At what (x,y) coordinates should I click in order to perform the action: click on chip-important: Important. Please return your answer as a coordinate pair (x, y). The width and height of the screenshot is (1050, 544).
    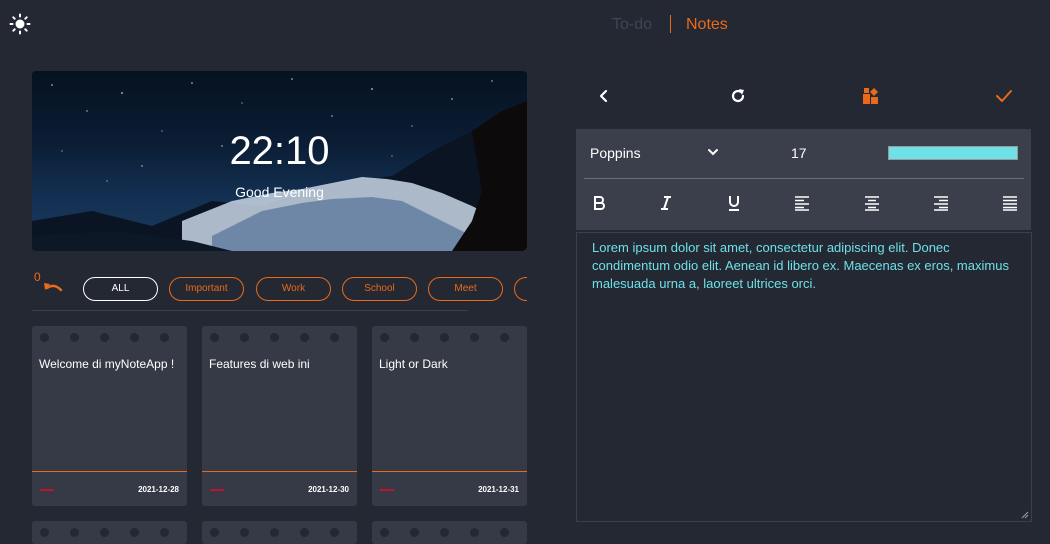
    Looking at the image, I should click on (206, 289).